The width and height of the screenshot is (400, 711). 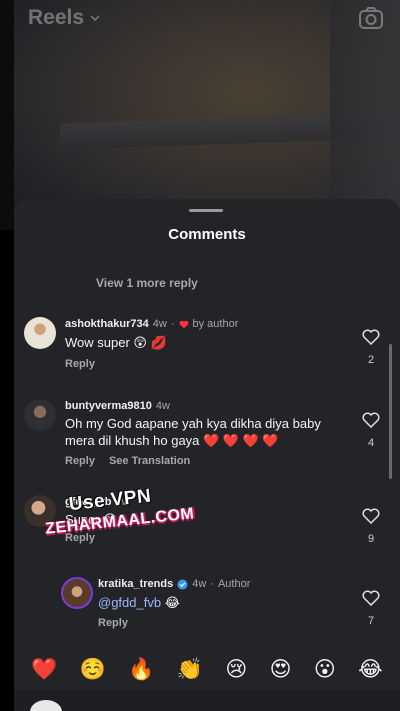 I want to click on mention-link: @gfdd_fvb, so click(x=129, y=602).